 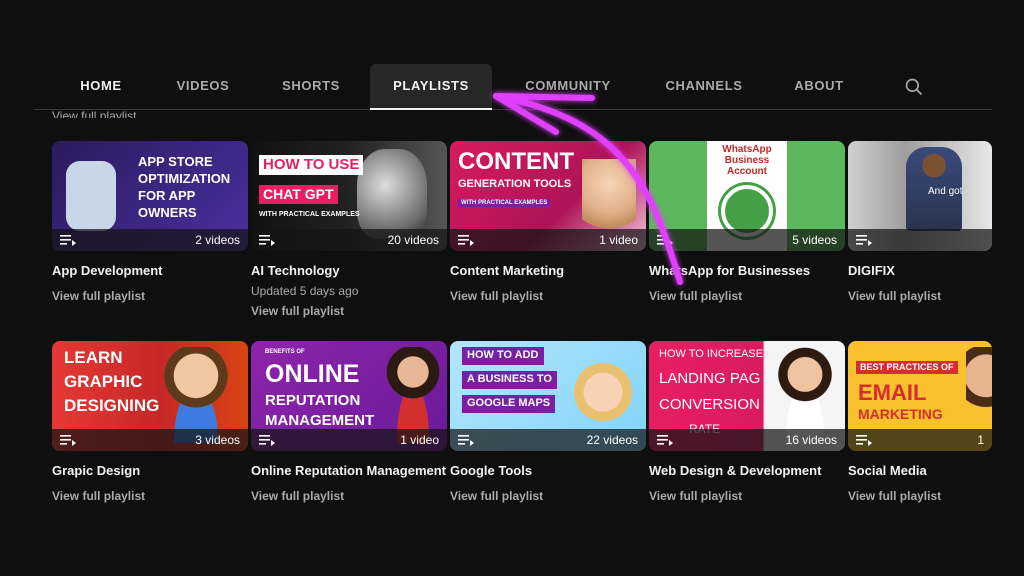 I want to click on thumbnail-overlay: 20 videos, so click(x=349, y=240).